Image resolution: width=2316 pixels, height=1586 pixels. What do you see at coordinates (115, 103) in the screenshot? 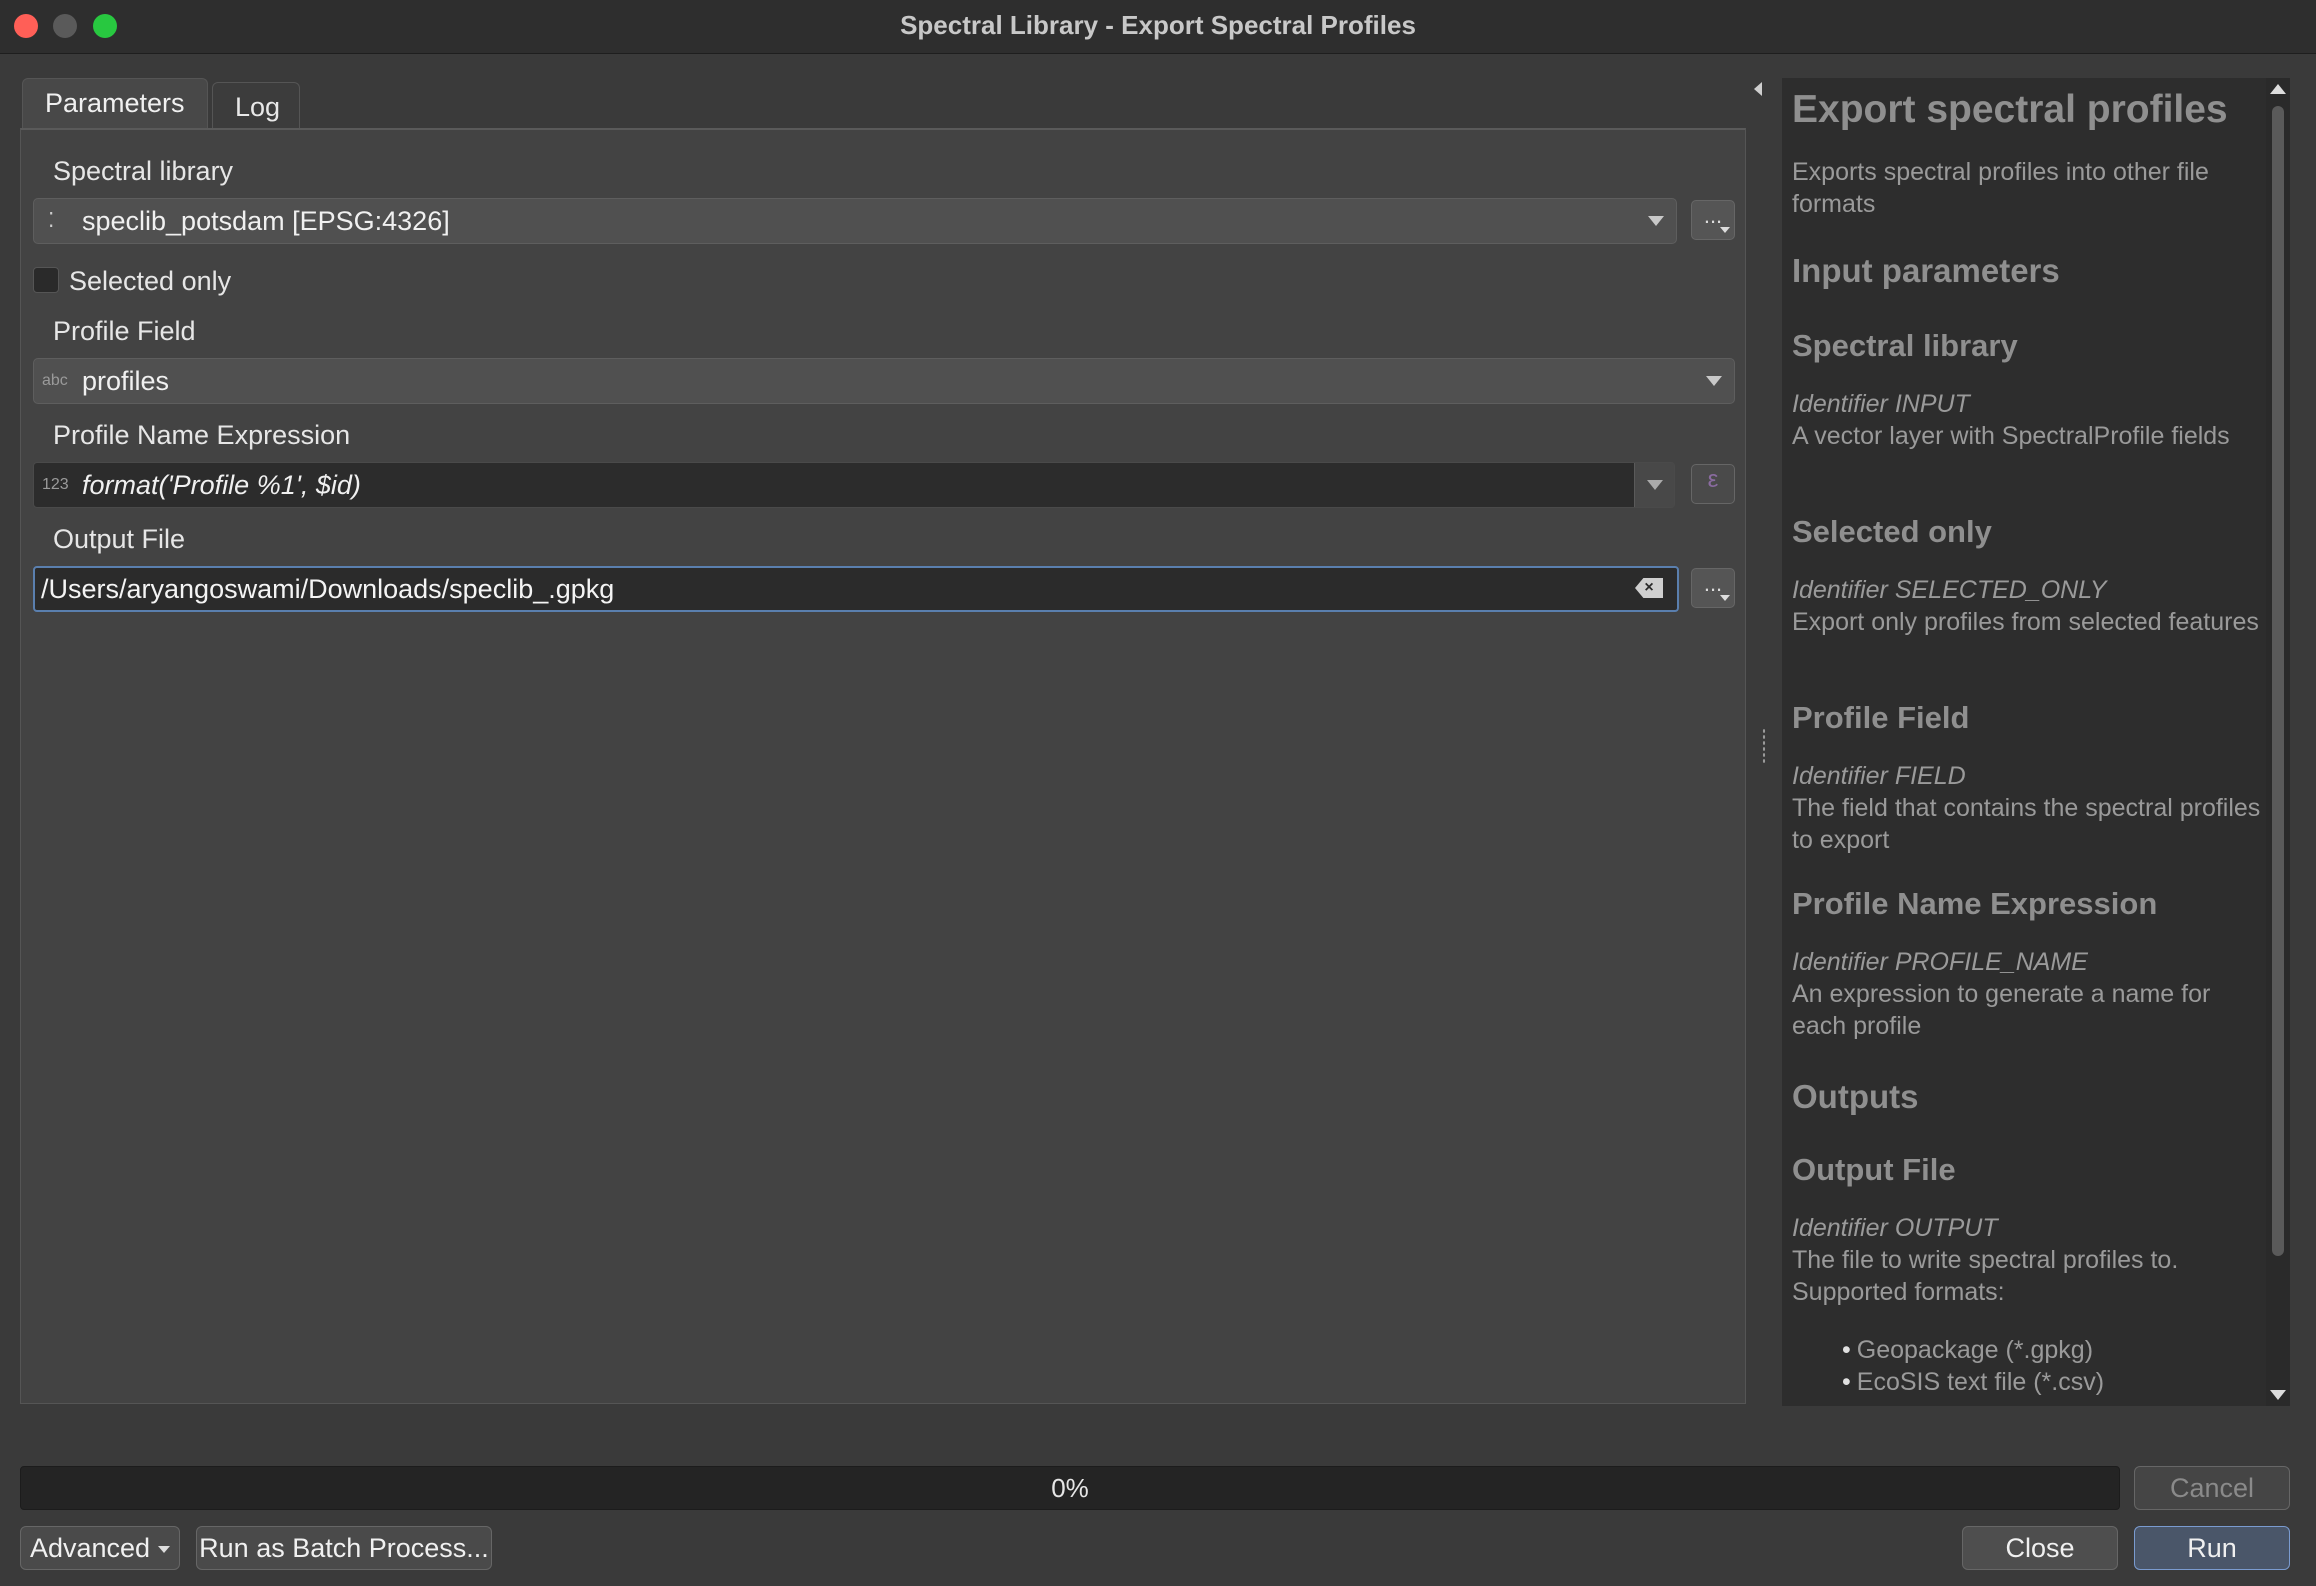
I see `tab-parameters: Parameters` at bounding box center [115, 103].